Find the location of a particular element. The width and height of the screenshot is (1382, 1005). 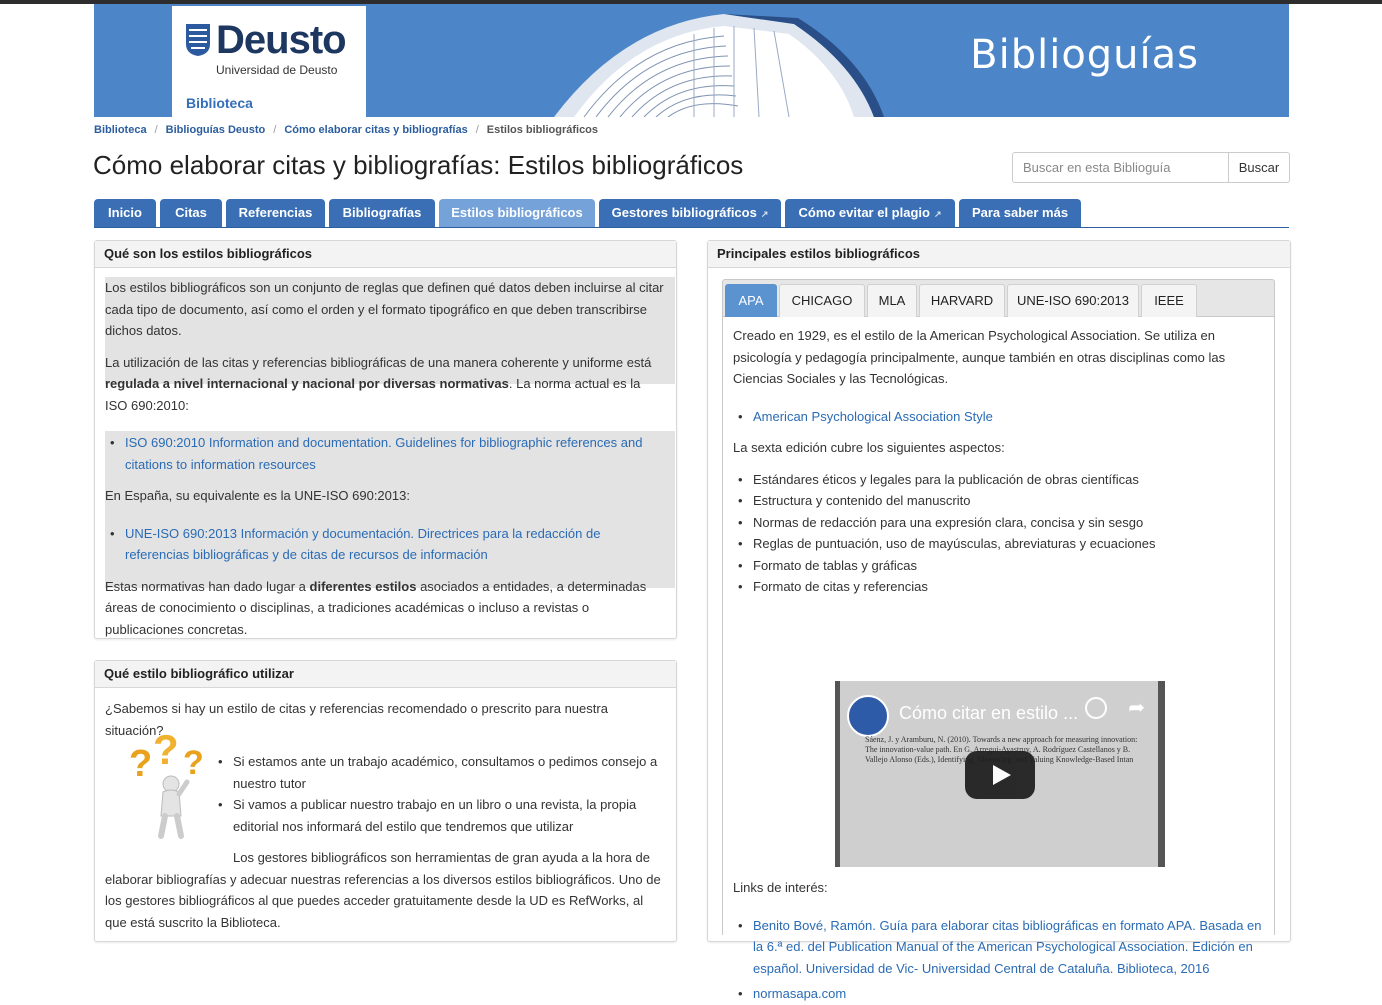

share-icon: ➦ is located at coordinates (1136, 707).